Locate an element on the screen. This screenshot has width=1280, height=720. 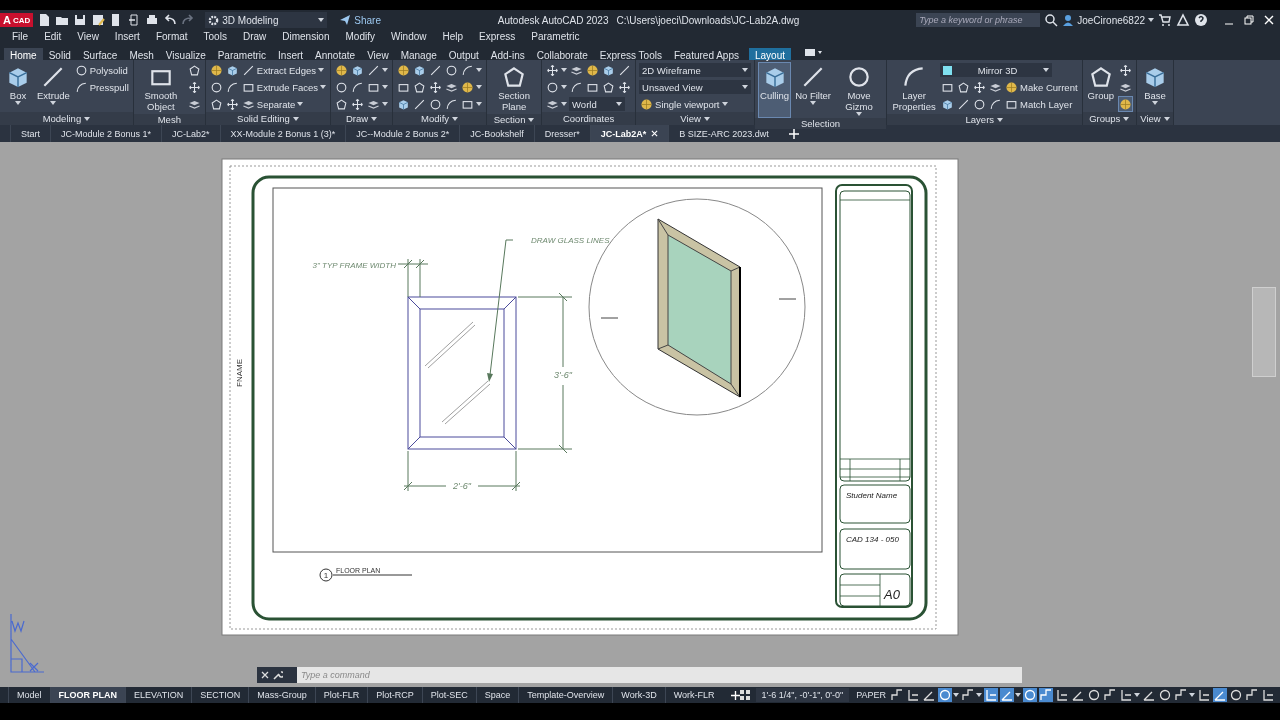
ribbon-button: Extrude is located at coordinates (53, 87).